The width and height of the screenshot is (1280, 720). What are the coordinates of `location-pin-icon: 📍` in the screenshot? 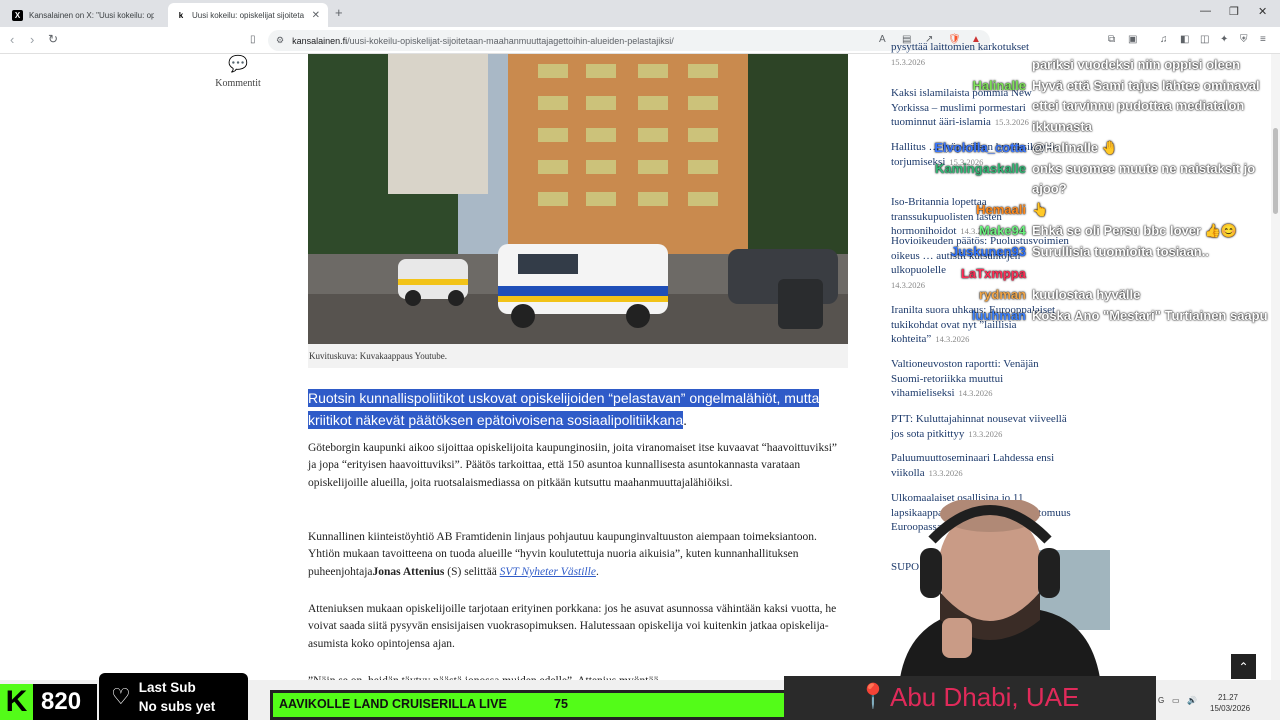 It's located at (873, 696).